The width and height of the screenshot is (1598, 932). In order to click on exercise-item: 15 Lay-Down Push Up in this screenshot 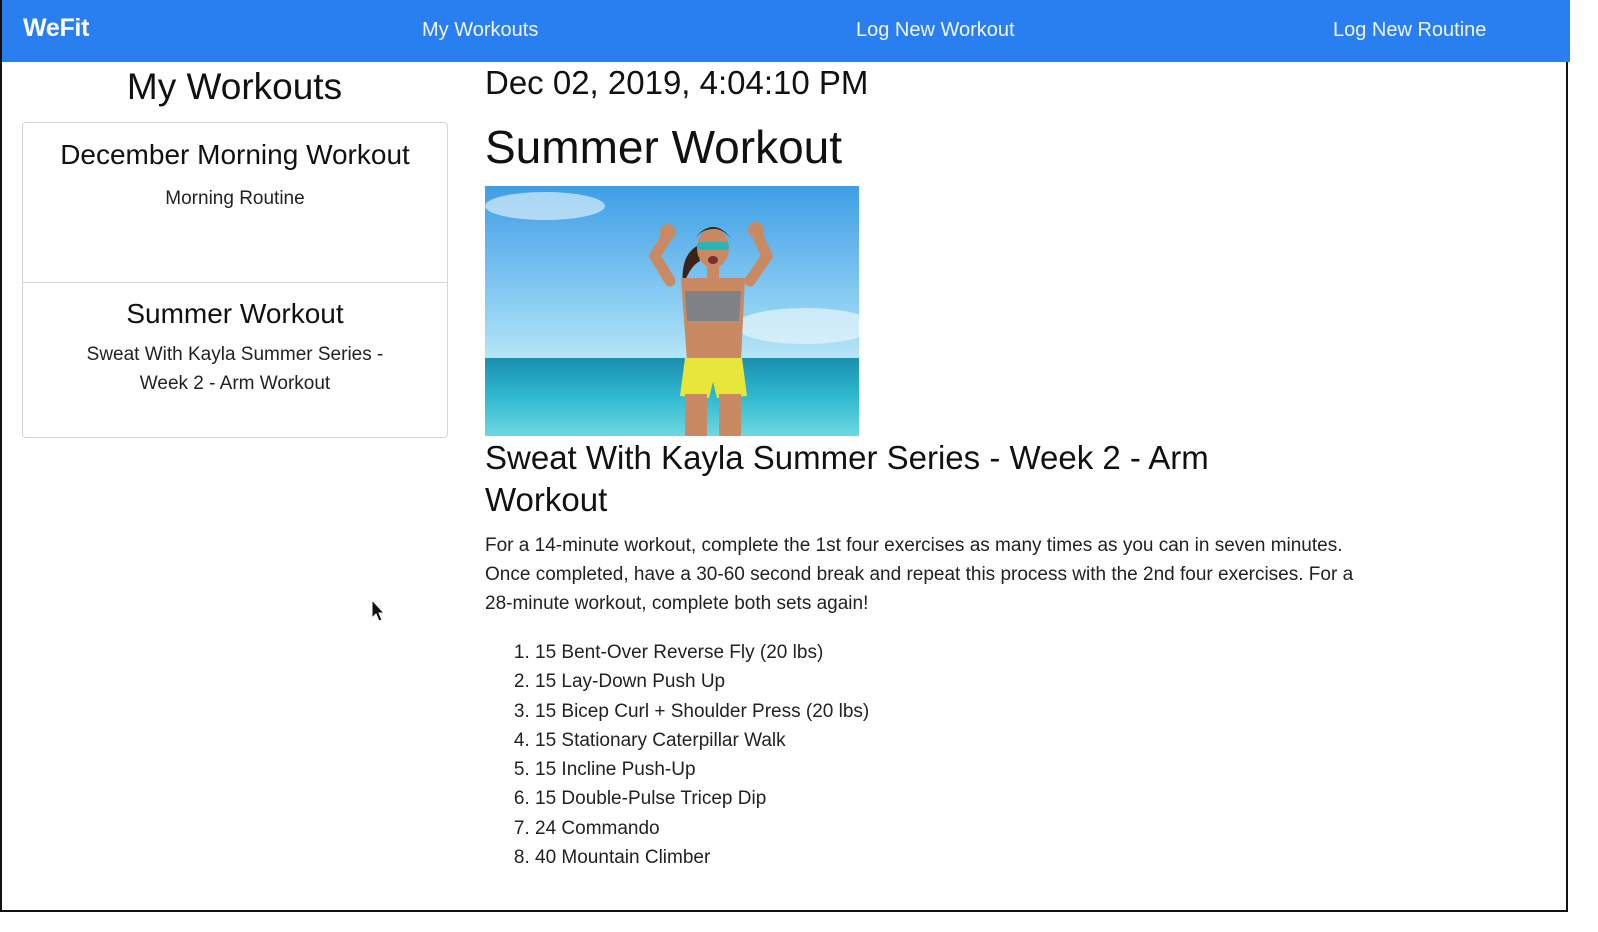, I will do `click(702, 681)`.